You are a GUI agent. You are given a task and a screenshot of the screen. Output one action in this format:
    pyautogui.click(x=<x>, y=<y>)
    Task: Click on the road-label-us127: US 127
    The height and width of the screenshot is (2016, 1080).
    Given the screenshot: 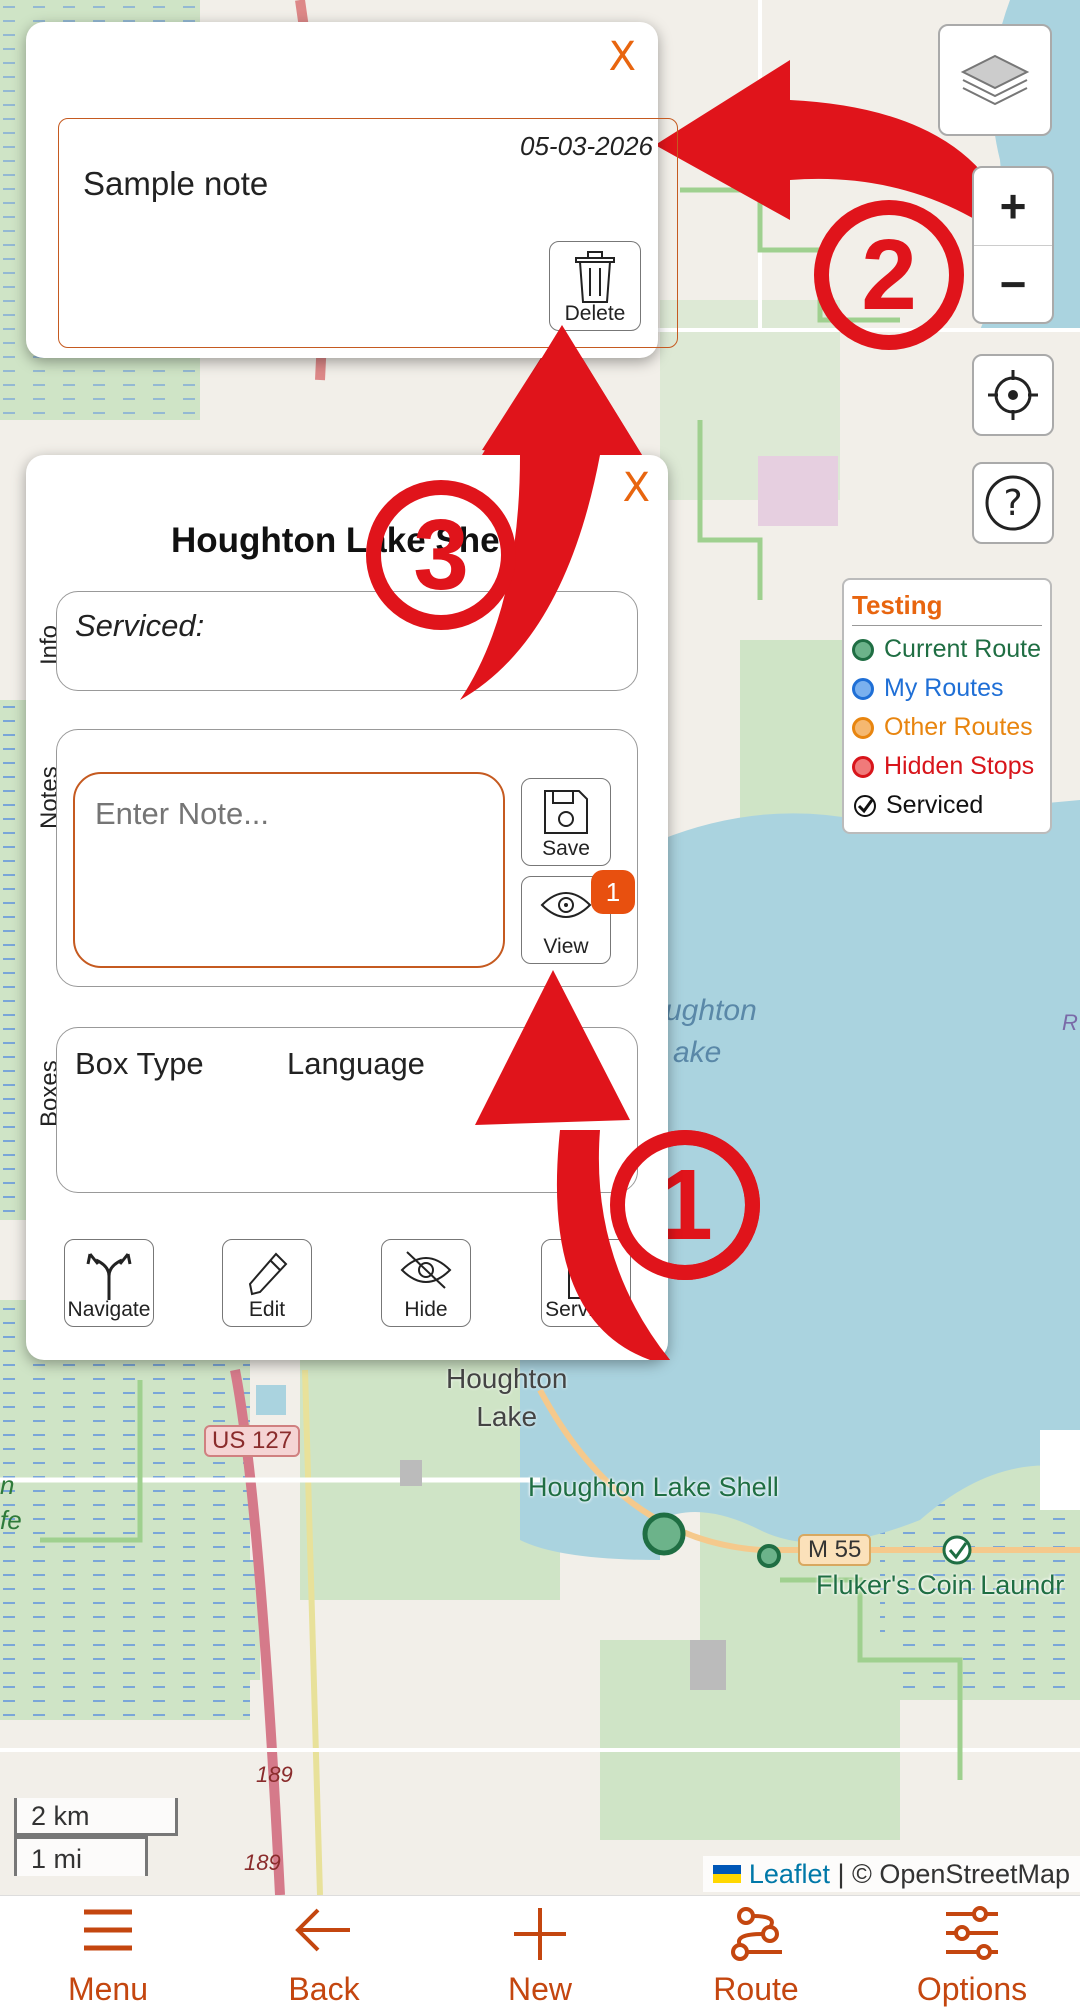 What is the action you would take?
    pyautogui.click(x=252, y=1441)
    